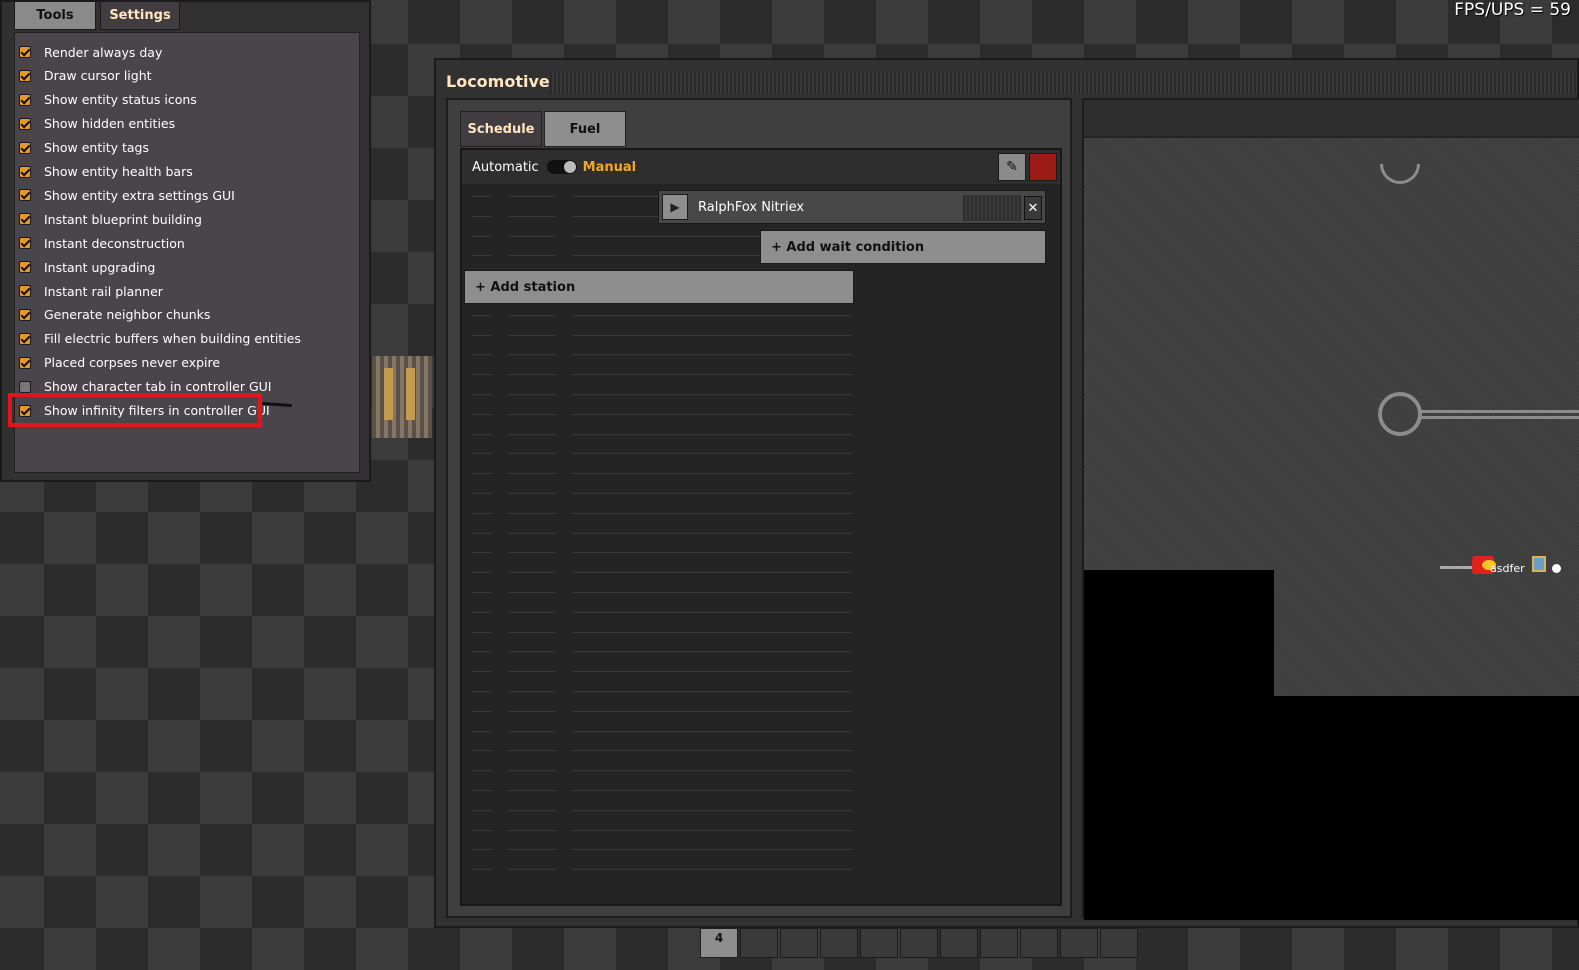 The width and height of the screenshot is (1579, 970). What do you see at coordinates (158, 387) in the screenshot?
I see `setting-label: Show character tab in controller GUI` at bounding box center [158, 387].